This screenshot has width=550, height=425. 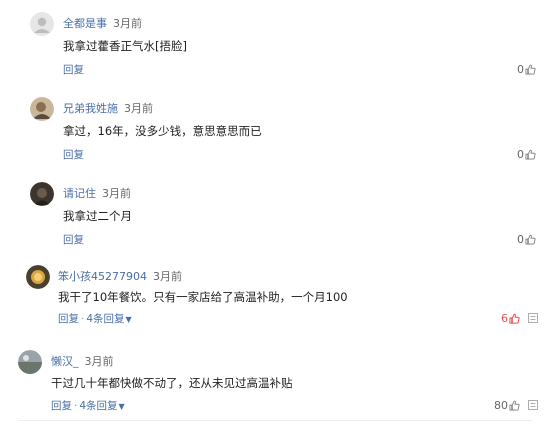 What do you see at coordinates (203, 297) in the screenshot?
I see `comment-text: 我干了10年餐饮。只有一家店给了高温补助，一个月100` at bounding box center [203, 297].